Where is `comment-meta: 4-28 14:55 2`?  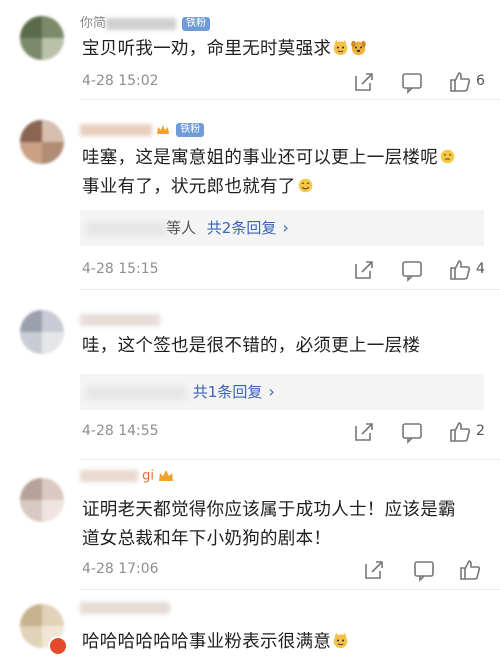 comment-meta: 4-28 14:55 2 is located at coordinates (283, 432).